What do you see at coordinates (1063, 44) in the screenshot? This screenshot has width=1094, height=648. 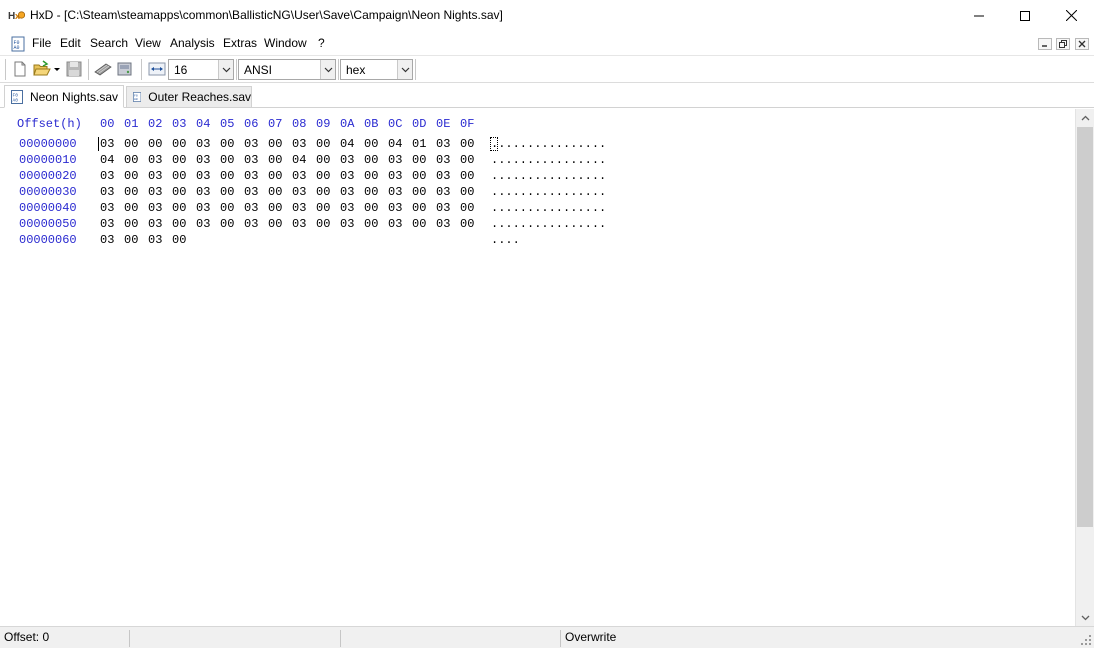 I see `mdi-restore-button` at bounding box center [1063, 44].